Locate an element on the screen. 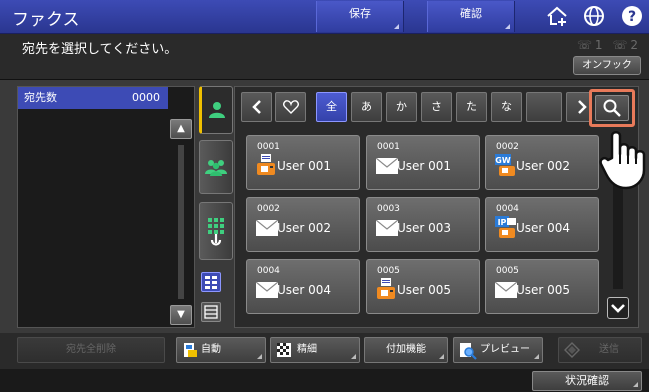  filter-tab-hidden is located at coordinates (544, 107).